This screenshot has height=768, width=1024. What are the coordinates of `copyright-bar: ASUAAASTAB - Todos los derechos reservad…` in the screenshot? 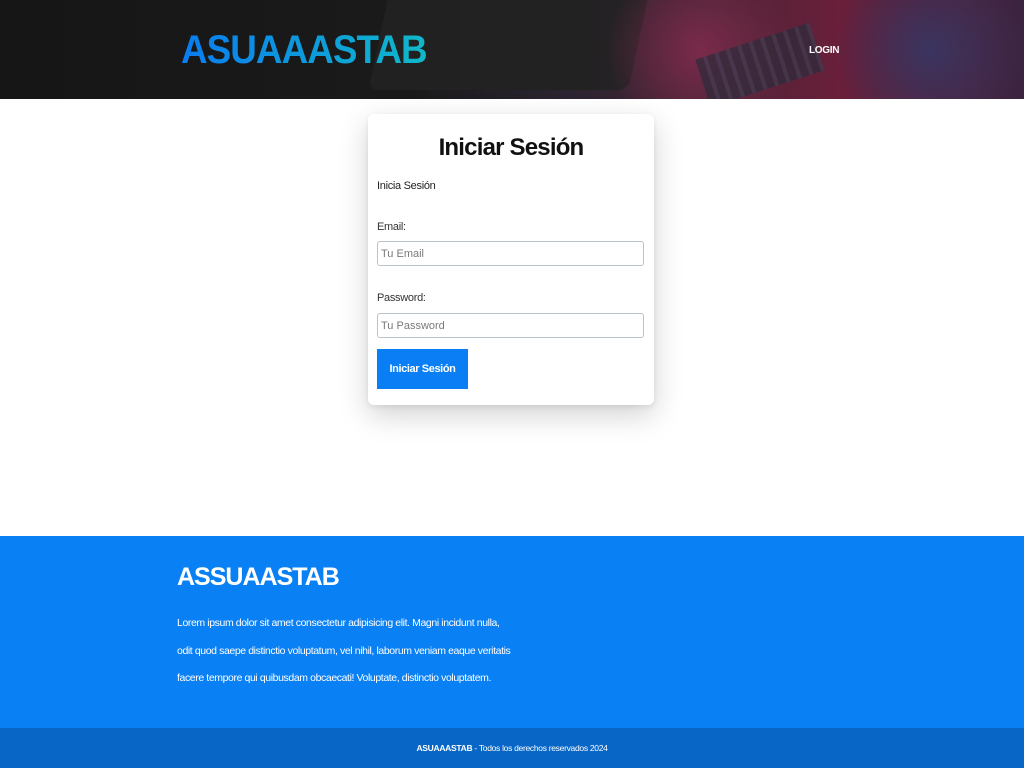 It's located at (512, 748).